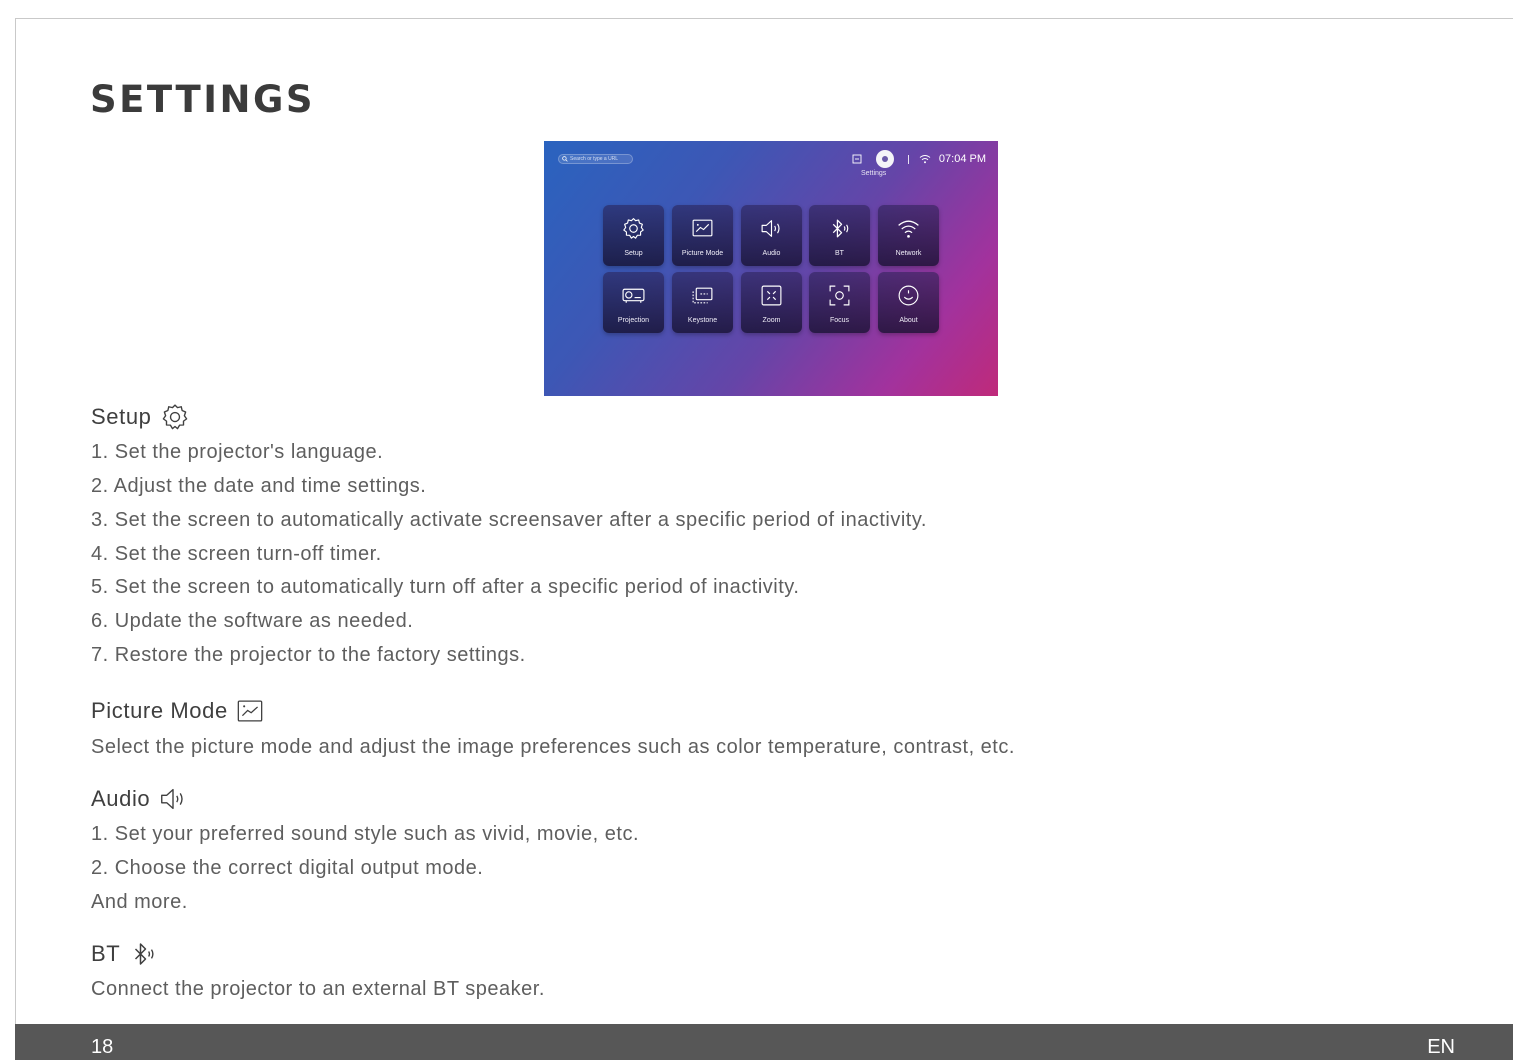  What do you see at coordinates (102, 1047) in the screenshot?
I see `page-number: 18` at bounding box center [102, 1047].